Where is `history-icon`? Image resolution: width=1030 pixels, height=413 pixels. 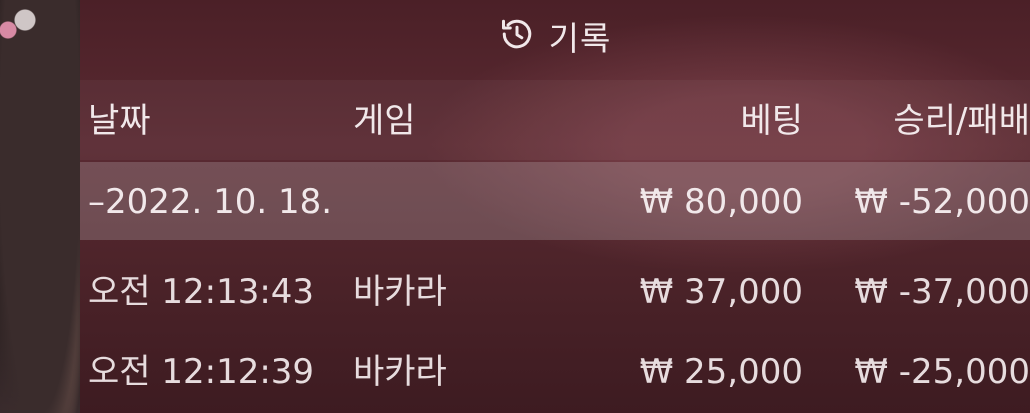 history-icon is located at coordinates (517, 36).